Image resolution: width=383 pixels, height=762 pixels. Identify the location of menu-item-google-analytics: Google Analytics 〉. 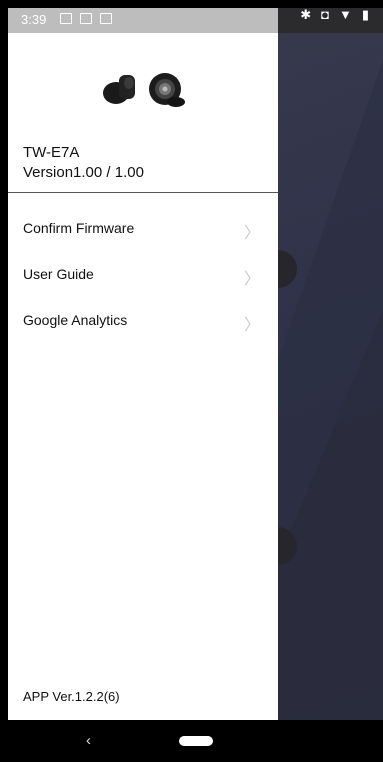
(143, 320).